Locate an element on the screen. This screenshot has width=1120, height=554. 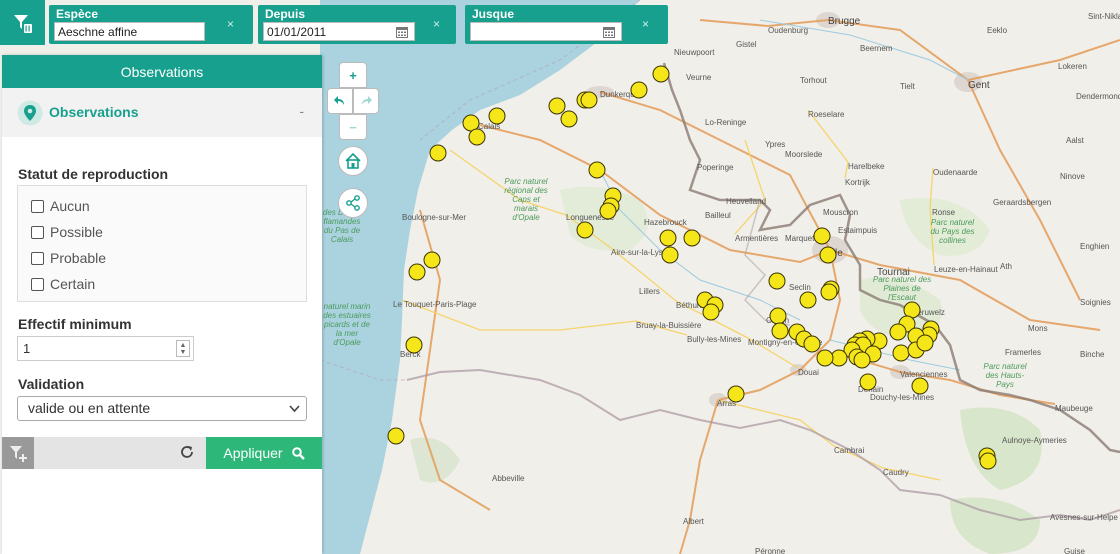
filter-depuis: Depuis 01/01/2011 × is located at coordinates (357, 24).